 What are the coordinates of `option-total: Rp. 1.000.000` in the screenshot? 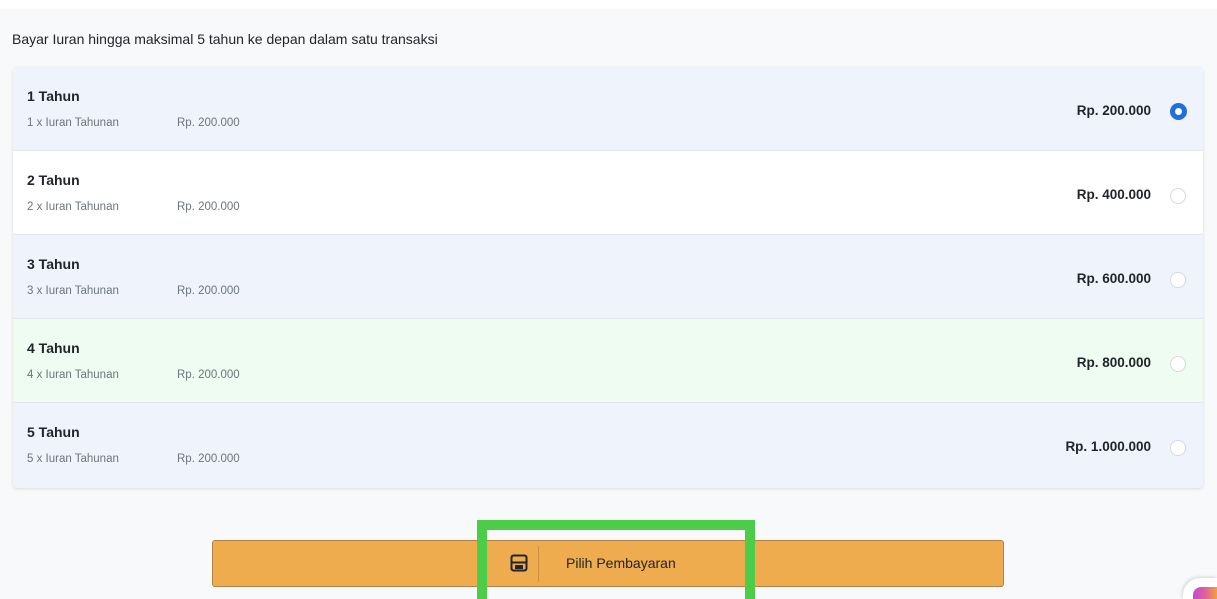 It's located at (1108, 446).